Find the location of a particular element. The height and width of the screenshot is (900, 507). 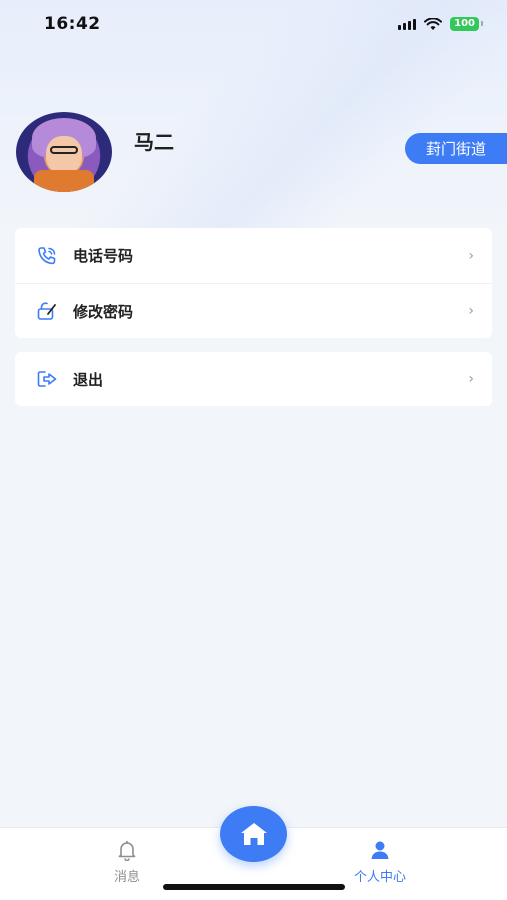

home-button is located at coordinates (253, 834).